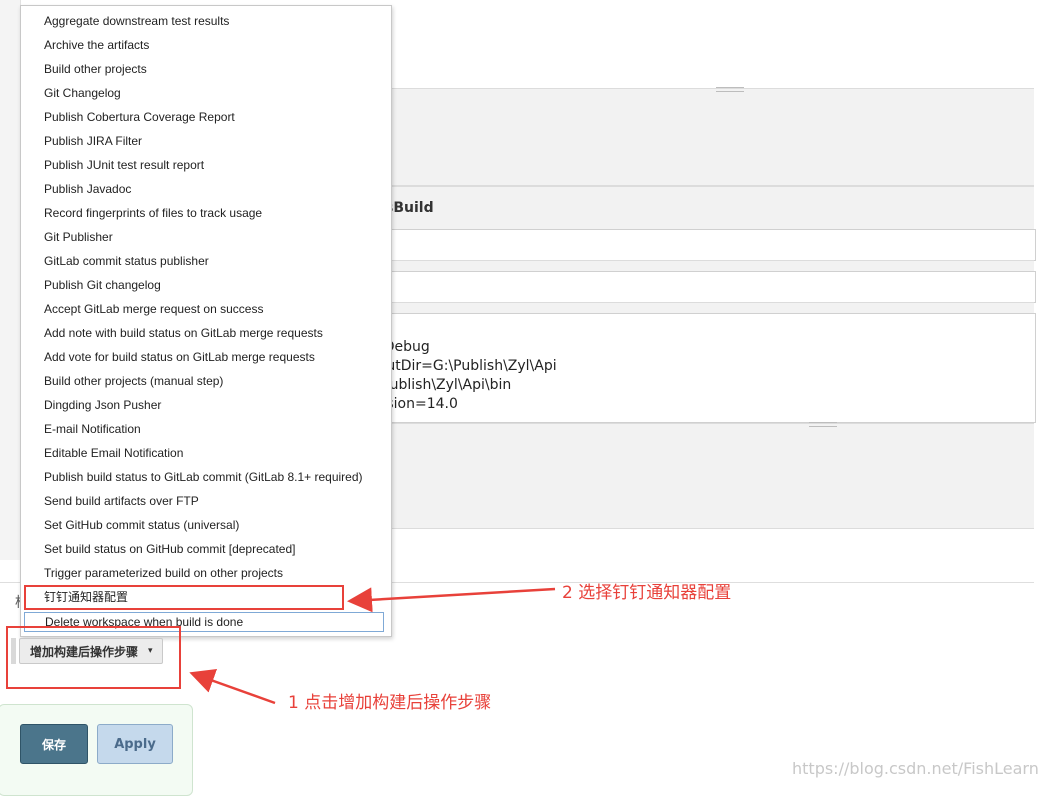 The width and height of the screenshot is (1039, 796). I want to click on menu-item: Publish Javadoc, so click(87, 189).